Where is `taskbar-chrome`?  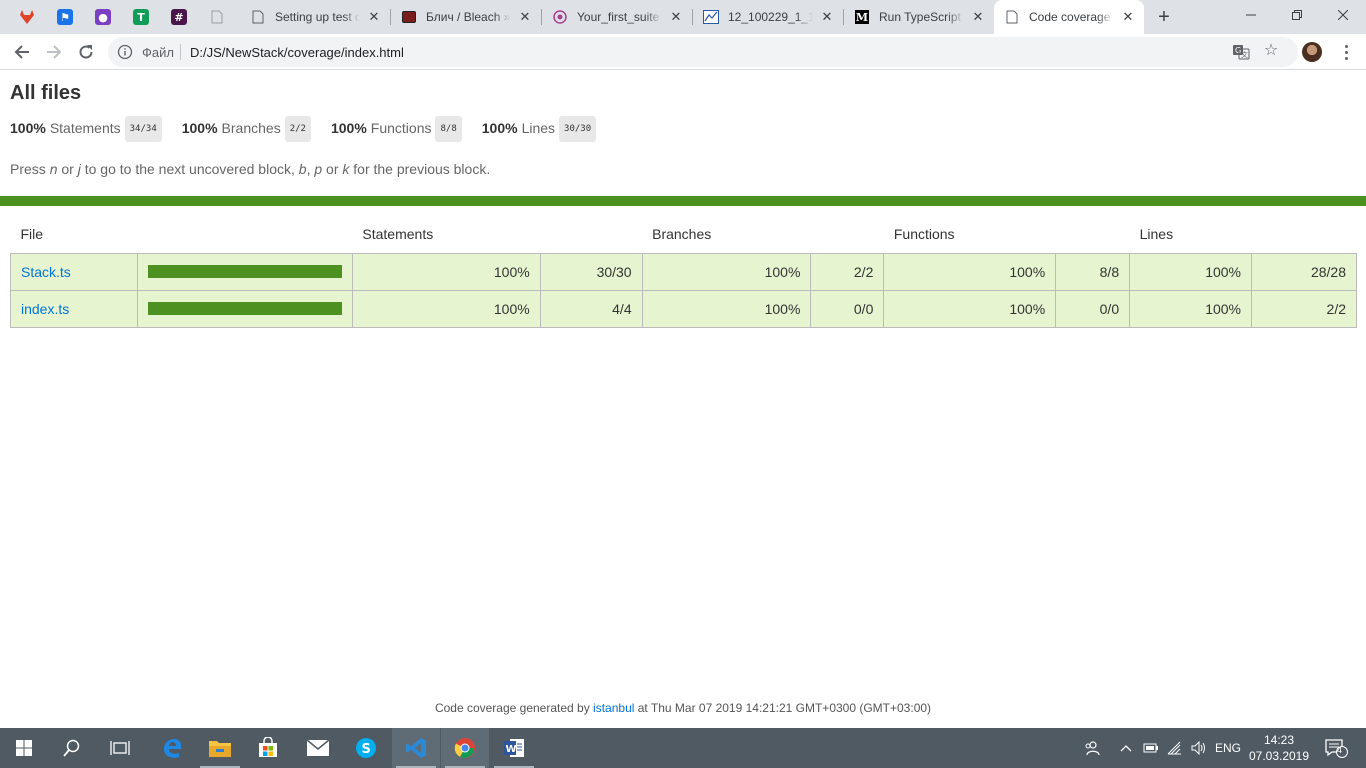 taskbar-chrome is located at coordinates (465, 748).